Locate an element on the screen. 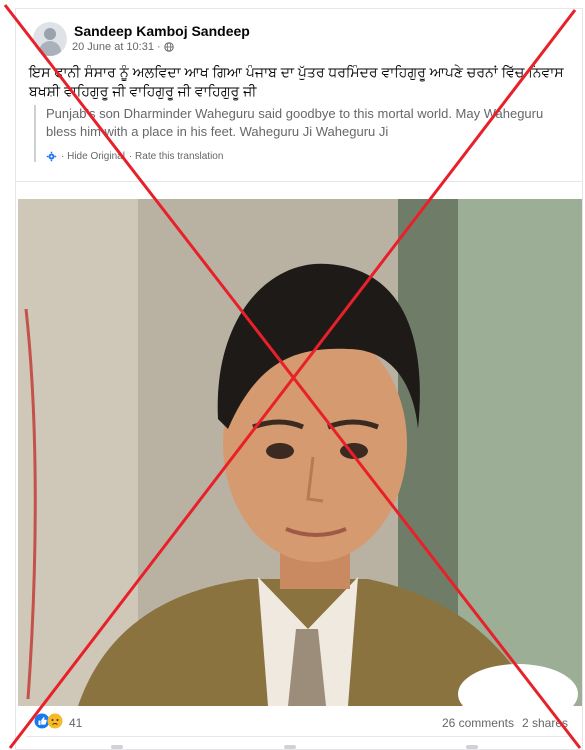 The height and width of the screenshot is (750, 585). author-avatar is located at coordinates (50, 39).